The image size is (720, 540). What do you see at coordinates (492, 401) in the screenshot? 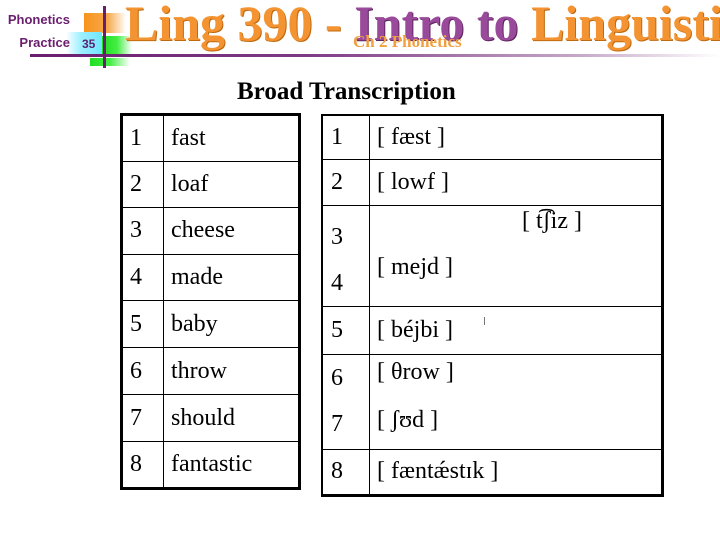
I see `table-row-merged: 6 7 [ θrow ] [ ʃʊd ]` at bounding box center [492, 401].